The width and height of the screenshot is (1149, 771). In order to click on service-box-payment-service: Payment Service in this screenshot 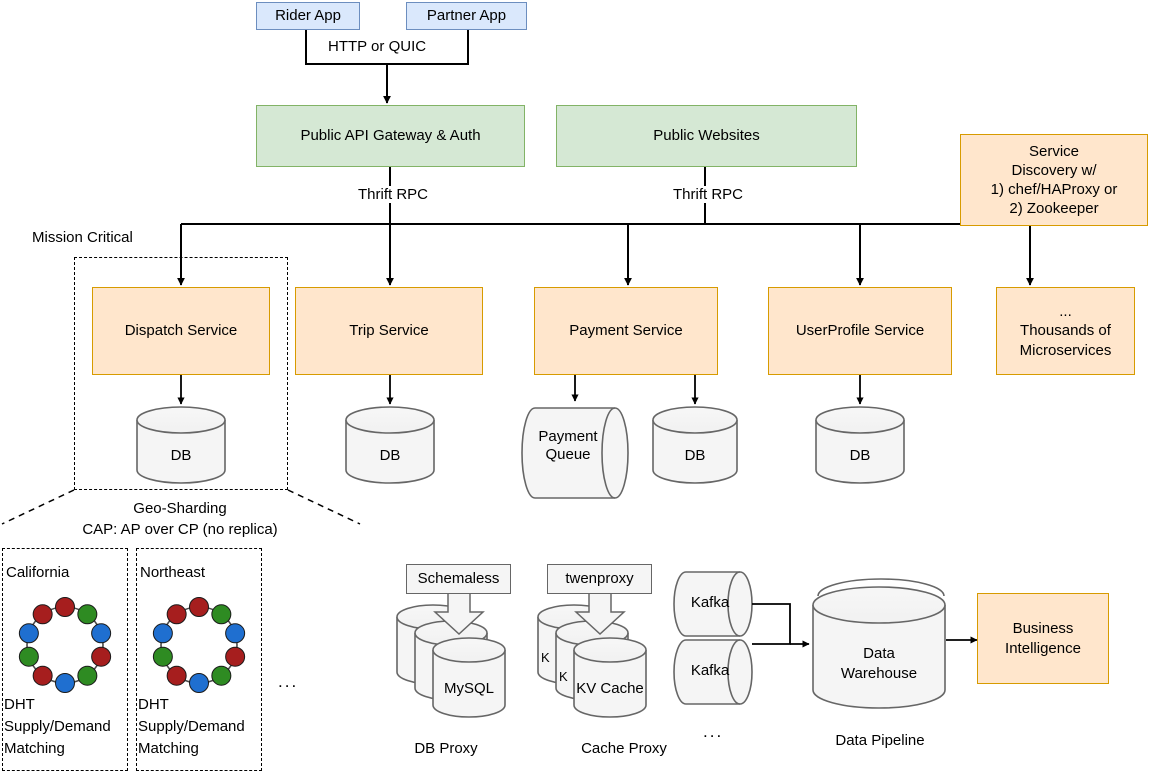, I will do `click(626, 331)`.